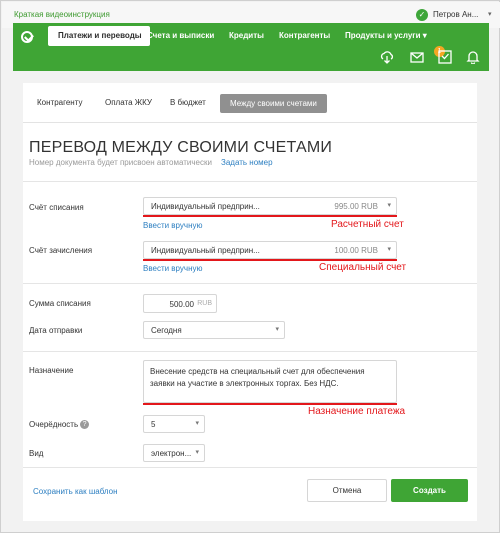 This screenshot has height=533, width=500. I want to click on credit-account-label: Счёт зачисления, so click(61, 250).